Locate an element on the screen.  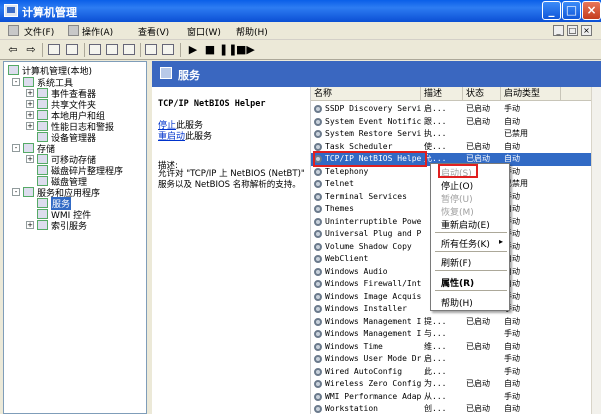
minimize-button: _ is located at coordinates (551, 10).